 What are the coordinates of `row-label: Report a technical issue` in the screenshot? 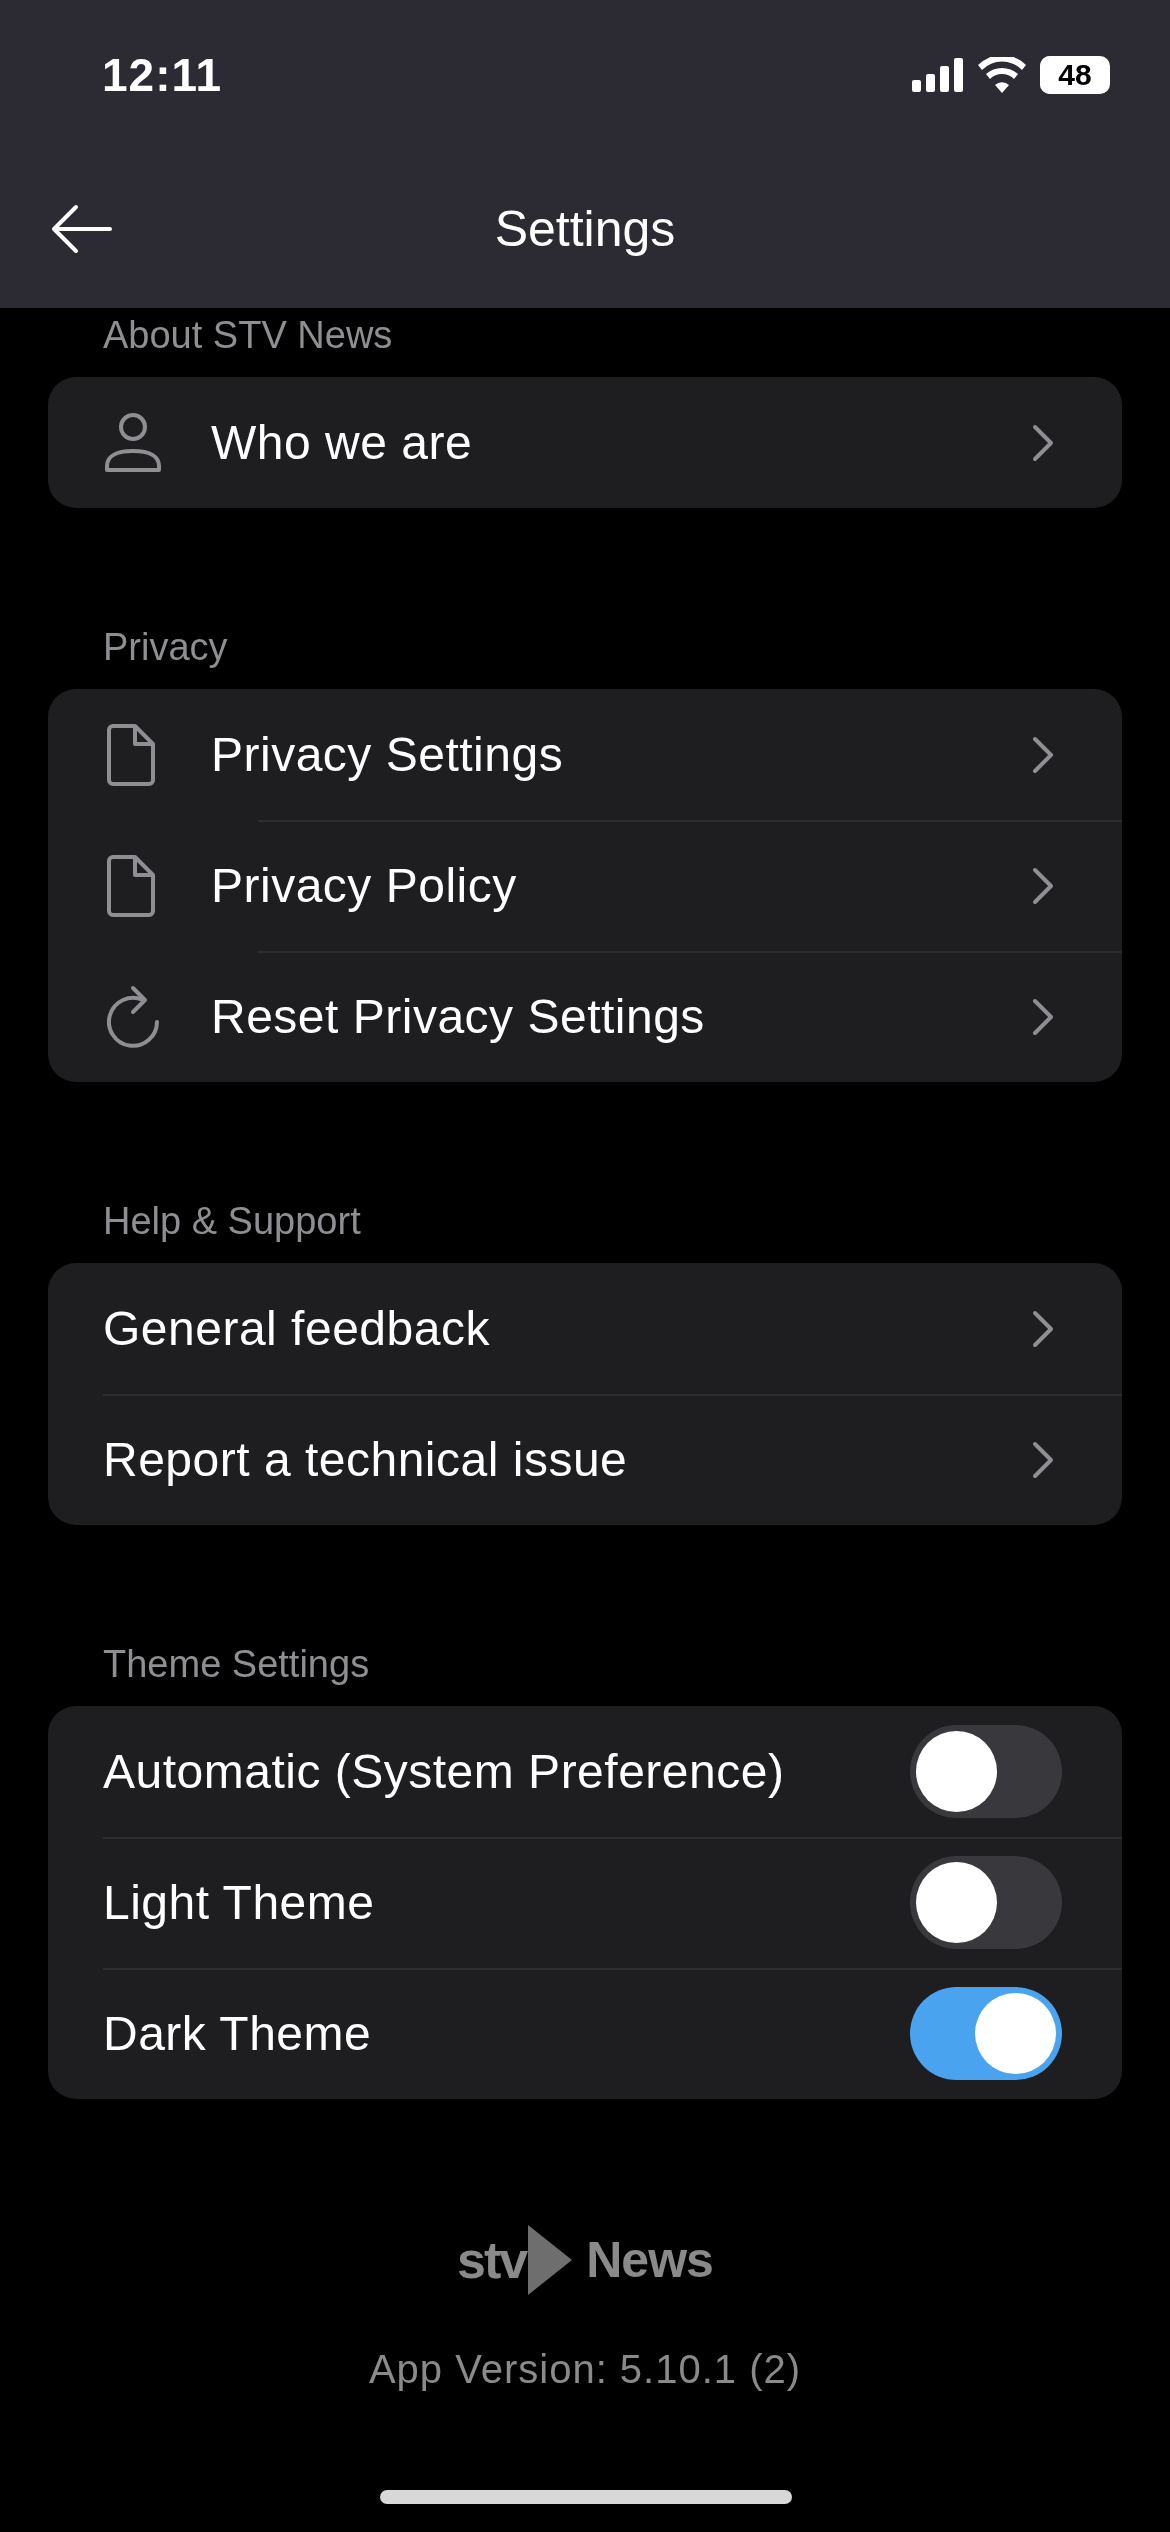 It's located at (366, 1459).